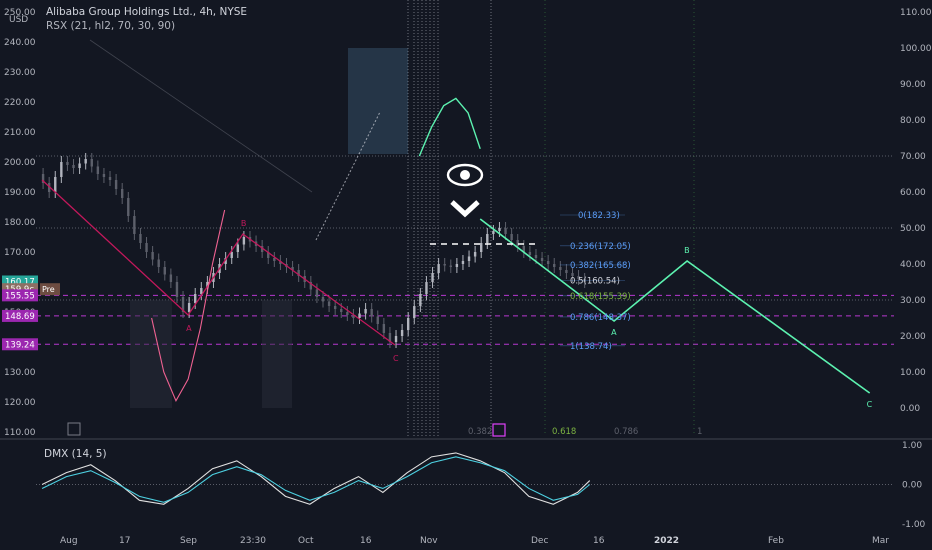 Image resolution: width=932 pixels, height=550 pixels. What do you see at coordinates (591, 347) in the screenshot?
I see `fib-level-label: 1(138.74)` at bounding box center [591, 347].